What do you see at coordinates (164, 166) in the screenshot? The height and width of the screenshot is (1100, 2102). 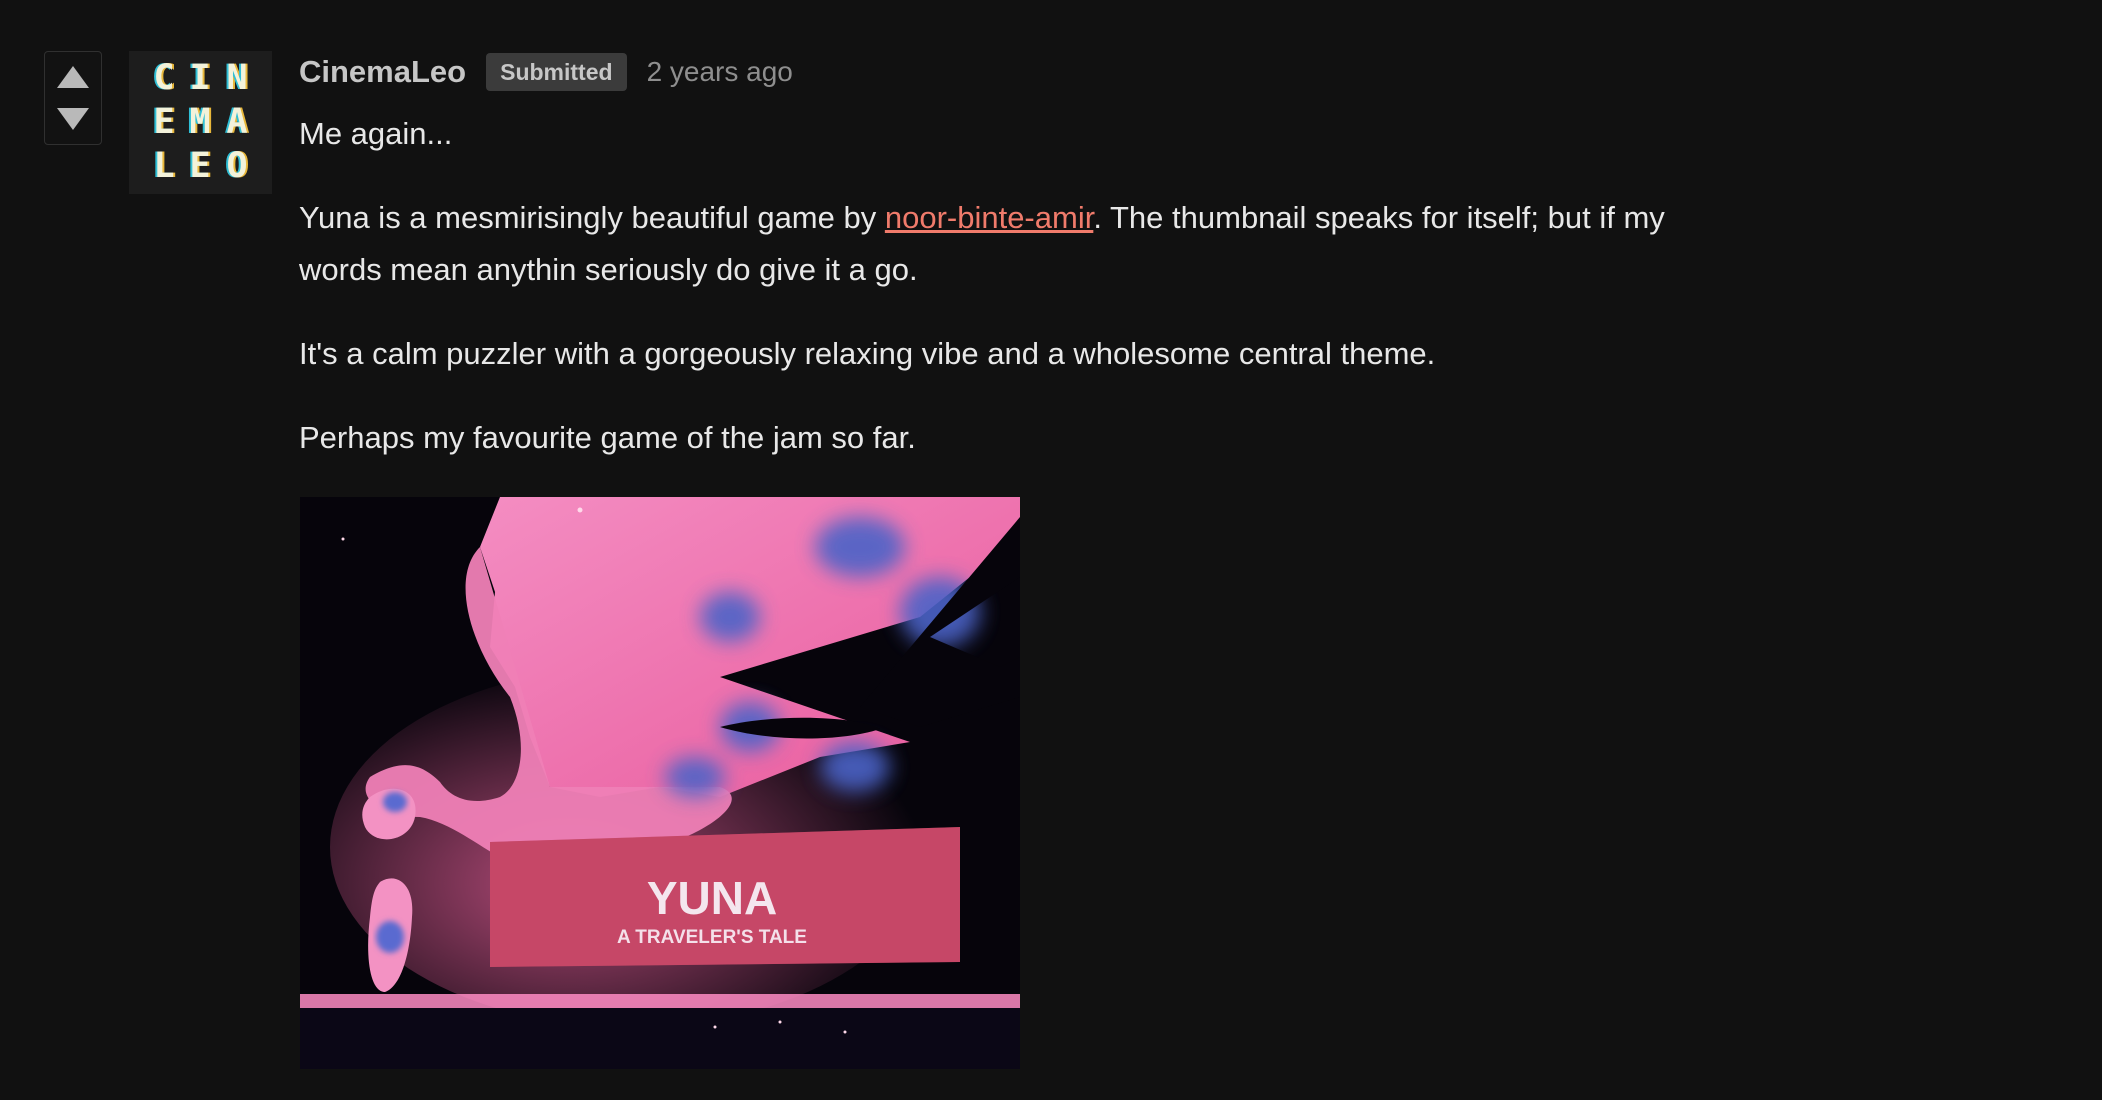 I see `avatar-letter: L` at bounding box center [164, 166].